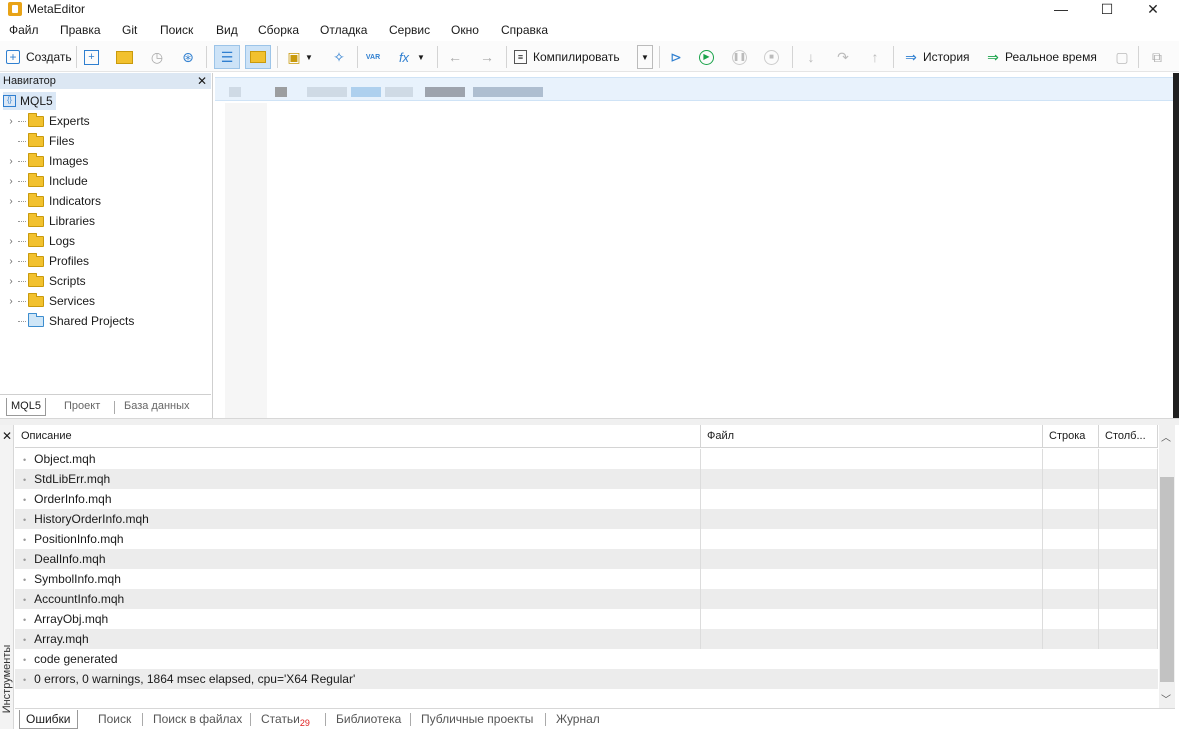 The height and width of the screenshot is (729, 1179). I want to click on history-button: ⇒ История, so click(935, 57).